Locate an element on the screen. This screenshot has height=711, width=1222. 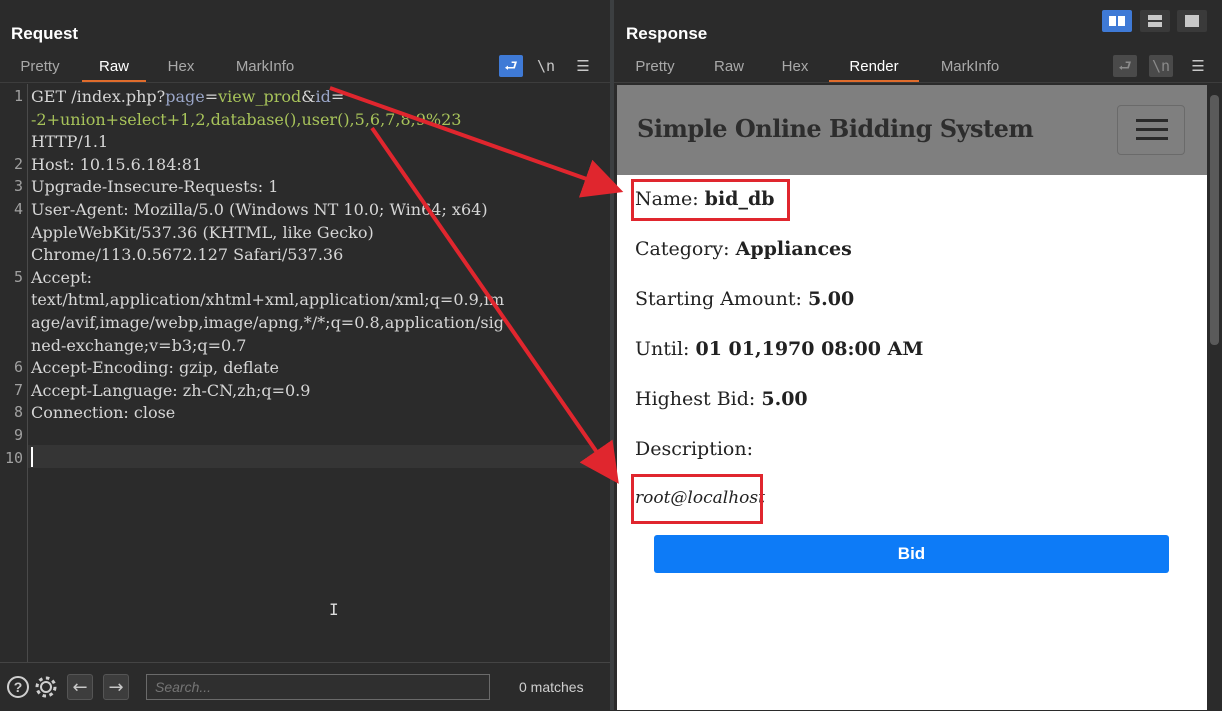
site-brand: Simple Online Bidding System is located at coordinates (835, 128).